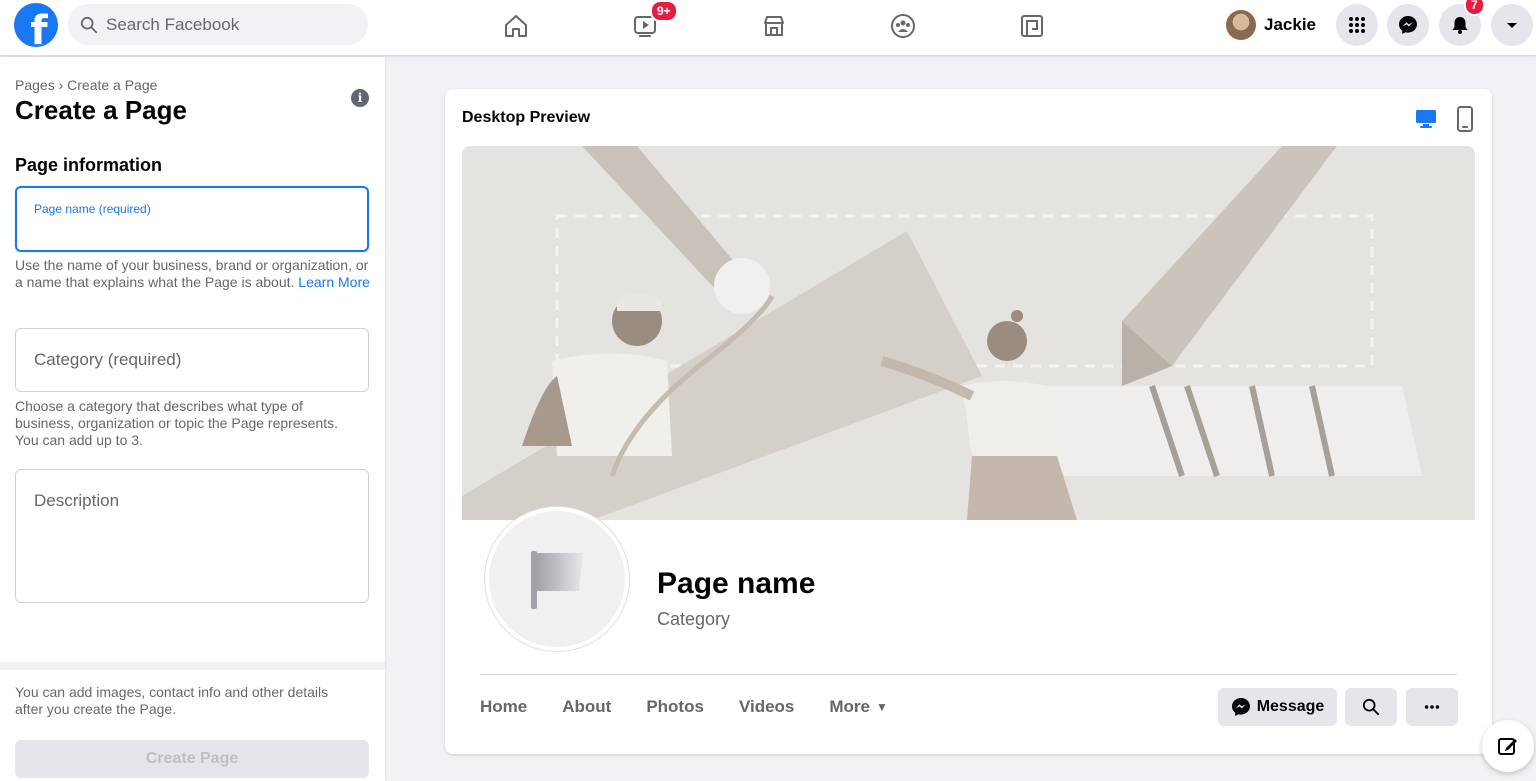  Describe the element at coordinates (226, 24) in the screenshot. I see `search-input` at that location.